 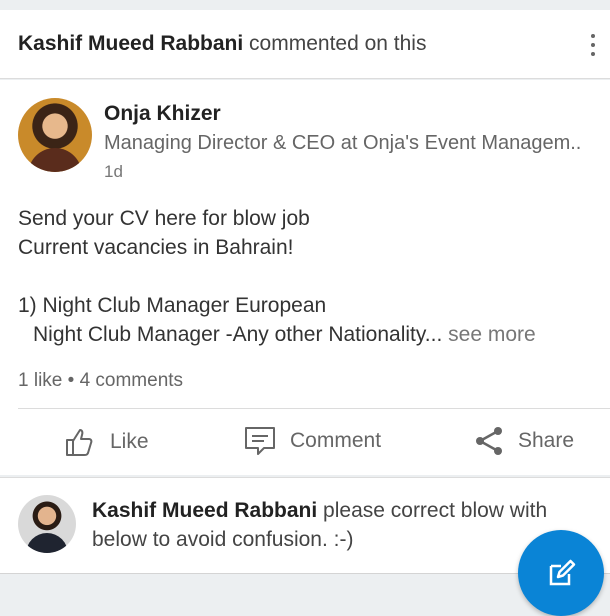 I want to click on share-button: Share, so click(x=524, y=441).